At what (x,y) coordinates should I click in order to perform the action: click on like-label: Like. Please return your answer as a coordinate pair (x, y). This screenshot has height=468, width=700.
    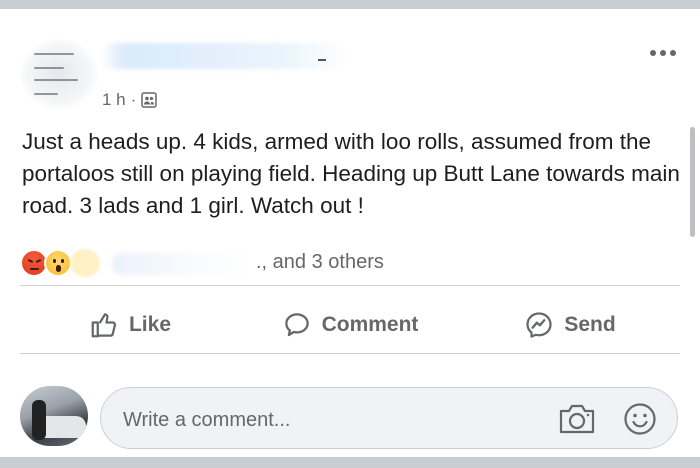
    Looking at the image, I should click on (150, 324).